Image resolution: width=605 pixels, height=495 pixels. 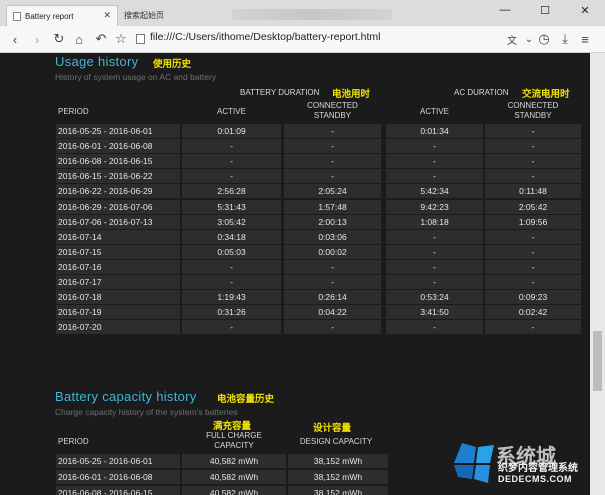 What do you see at coordinates (533, 221) in the screenshot?
I see `table-cell-ac-standby: 1:09:56` at bounding box center [533, 221].